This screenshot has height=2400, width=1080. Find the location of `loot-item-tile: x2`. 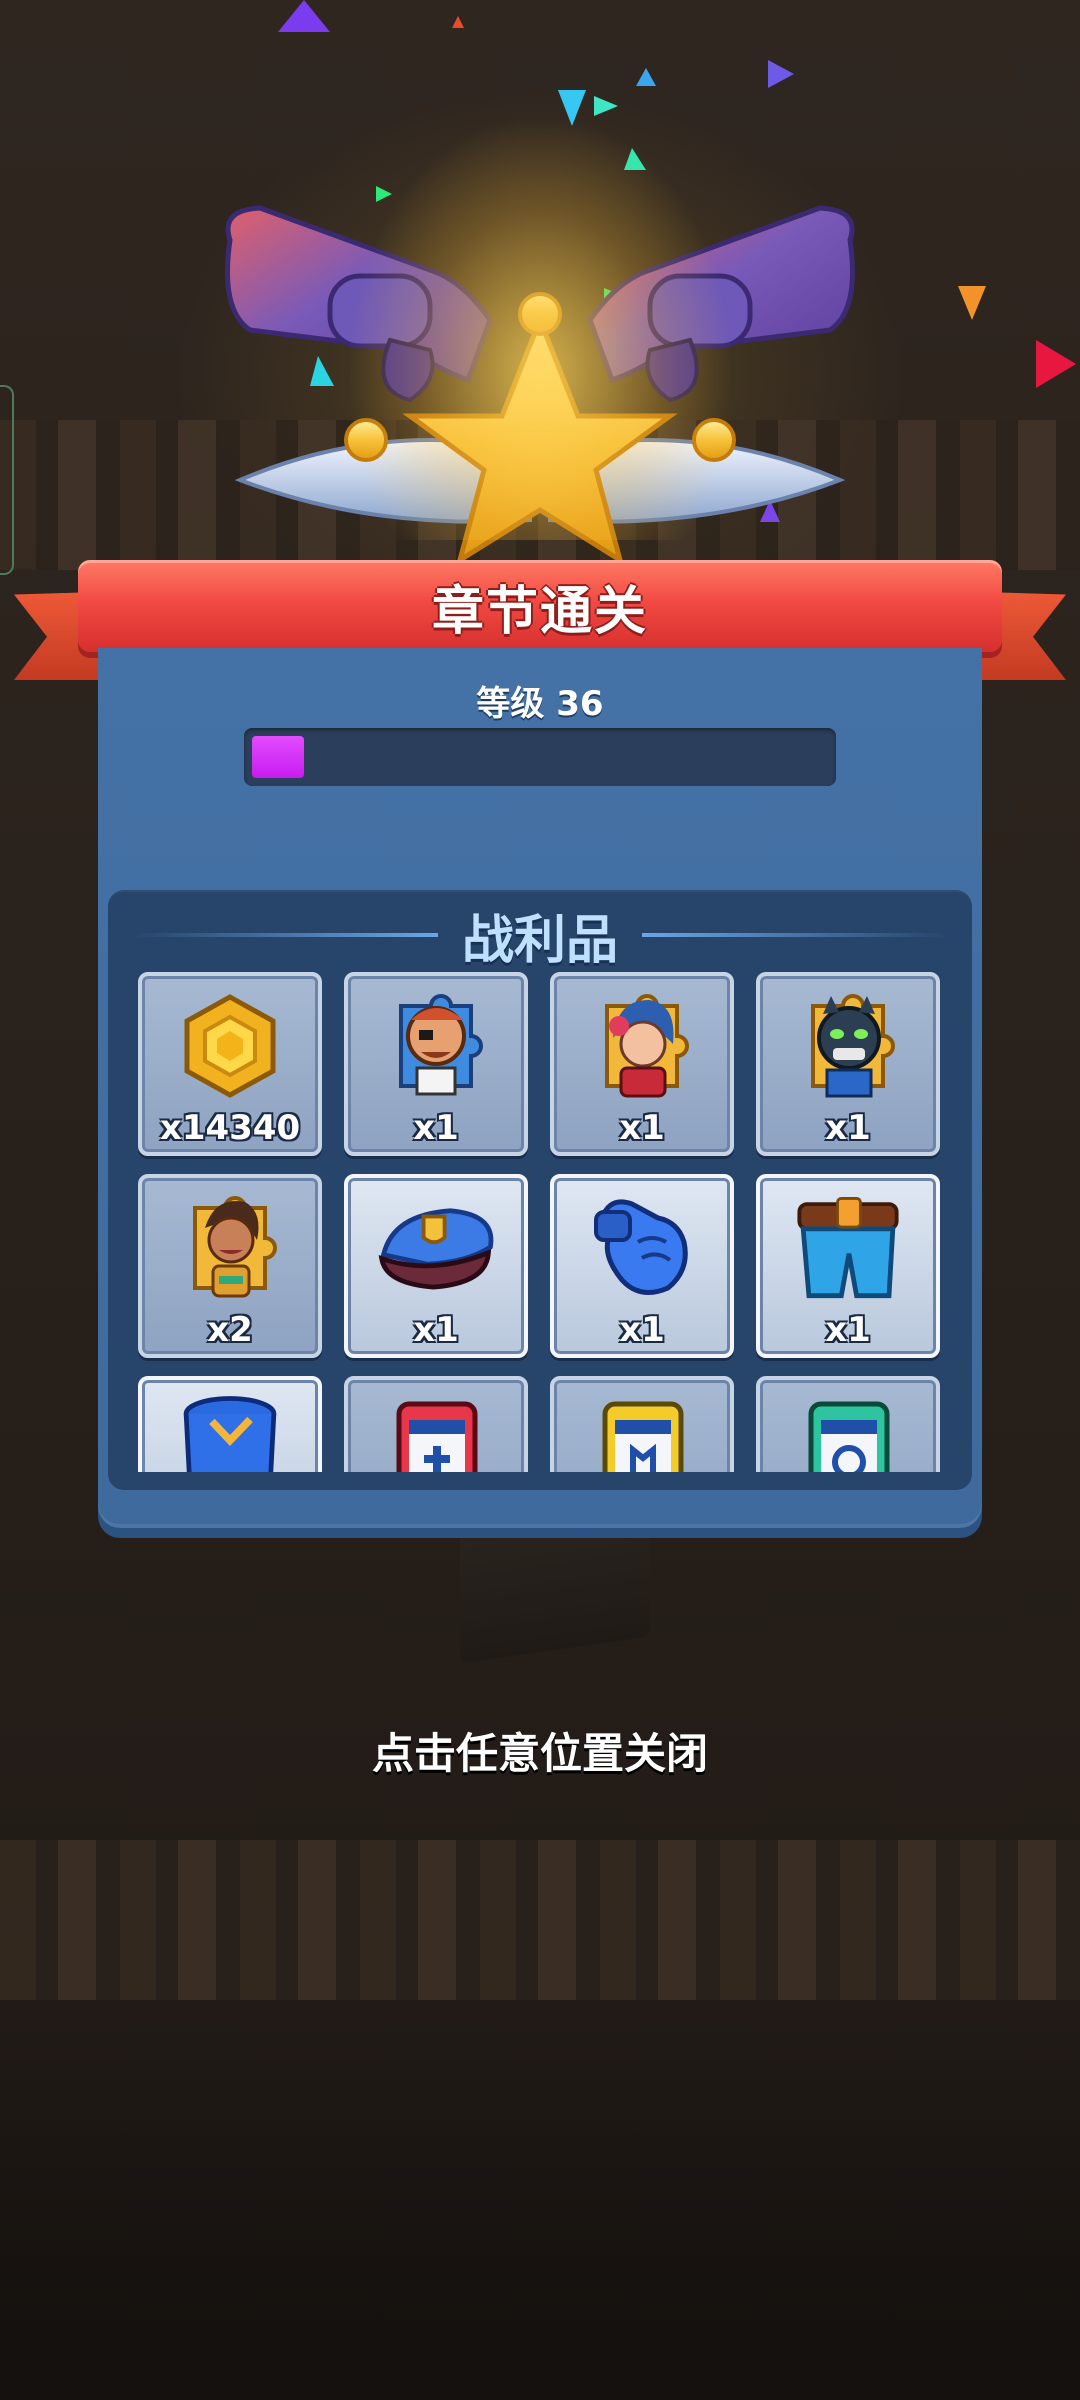

loot-item-tile: x2 is located at coordinates (230, 1266).